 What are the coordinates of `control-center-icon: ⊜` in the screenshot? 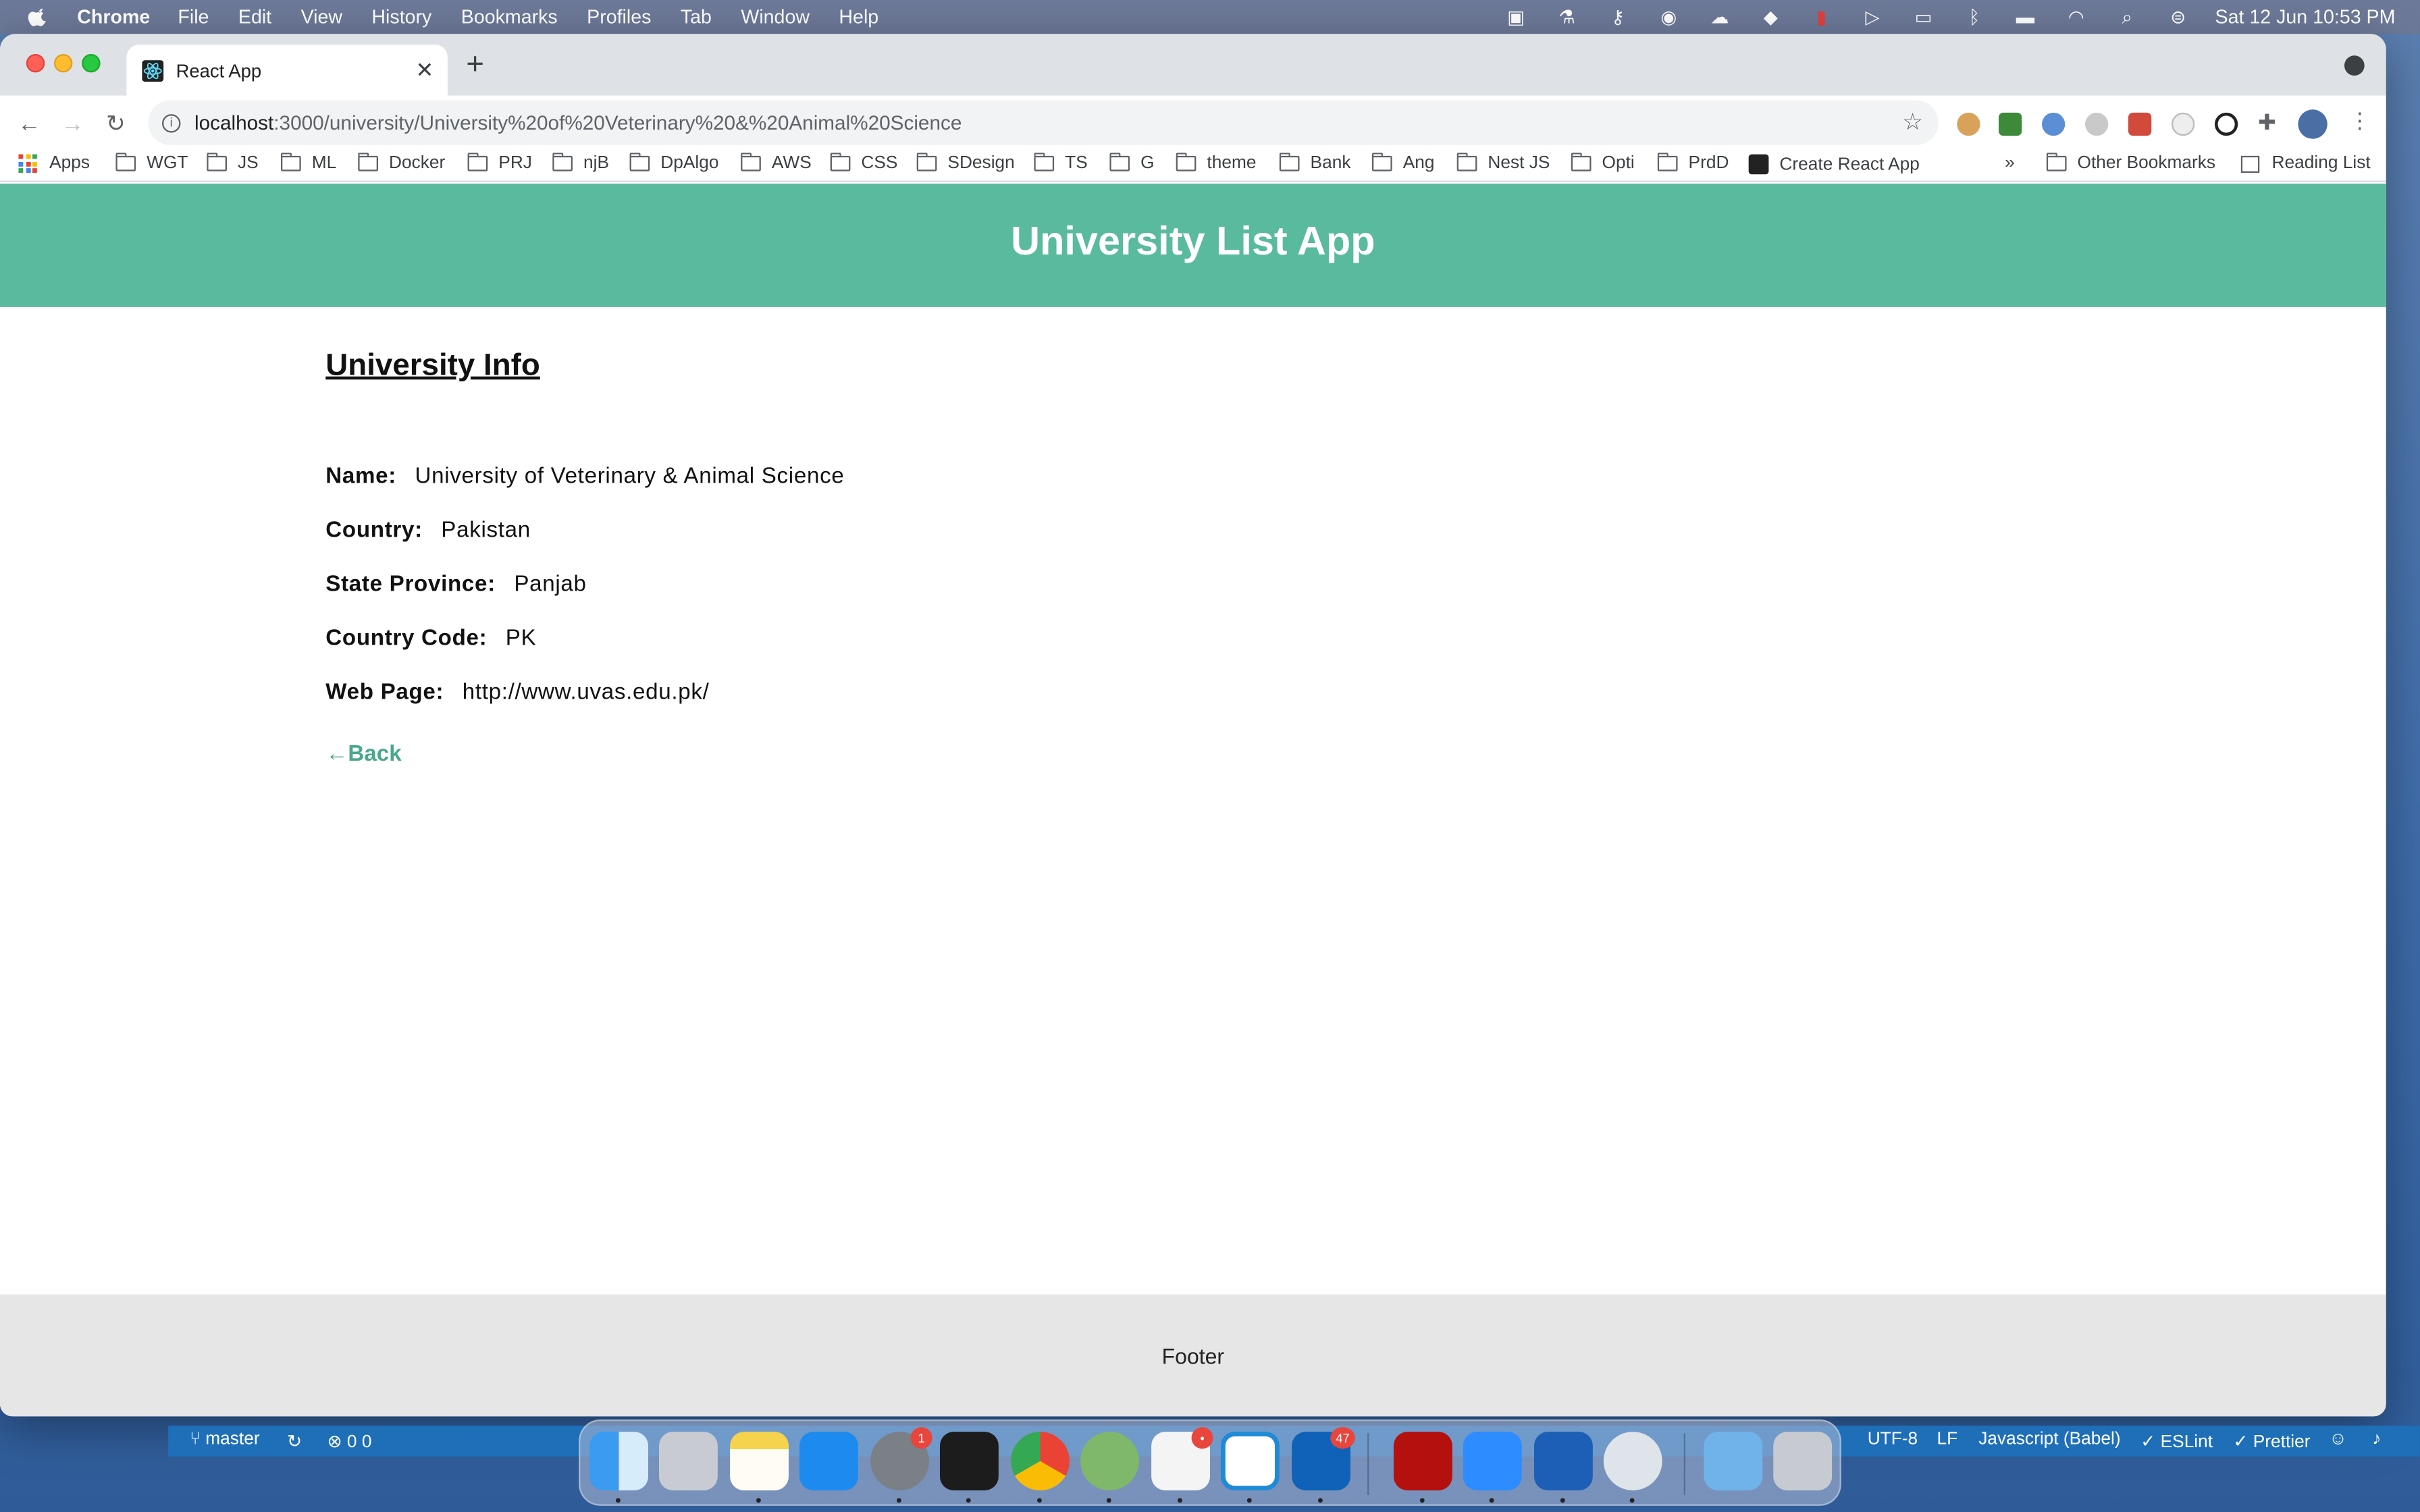 It's located at (2177, 17).